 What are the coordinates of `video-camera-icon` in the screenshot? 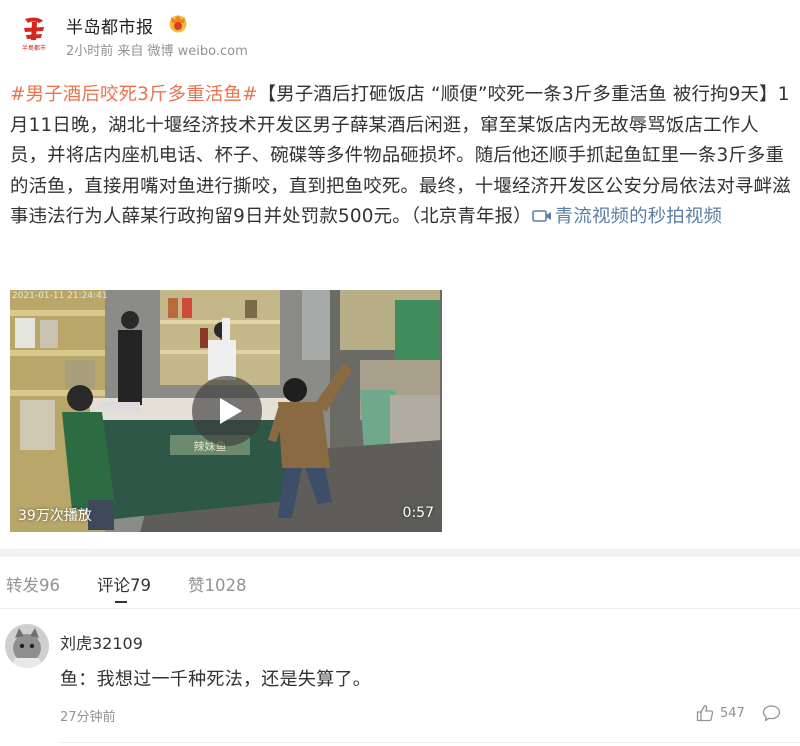 It's located at (541, 216).